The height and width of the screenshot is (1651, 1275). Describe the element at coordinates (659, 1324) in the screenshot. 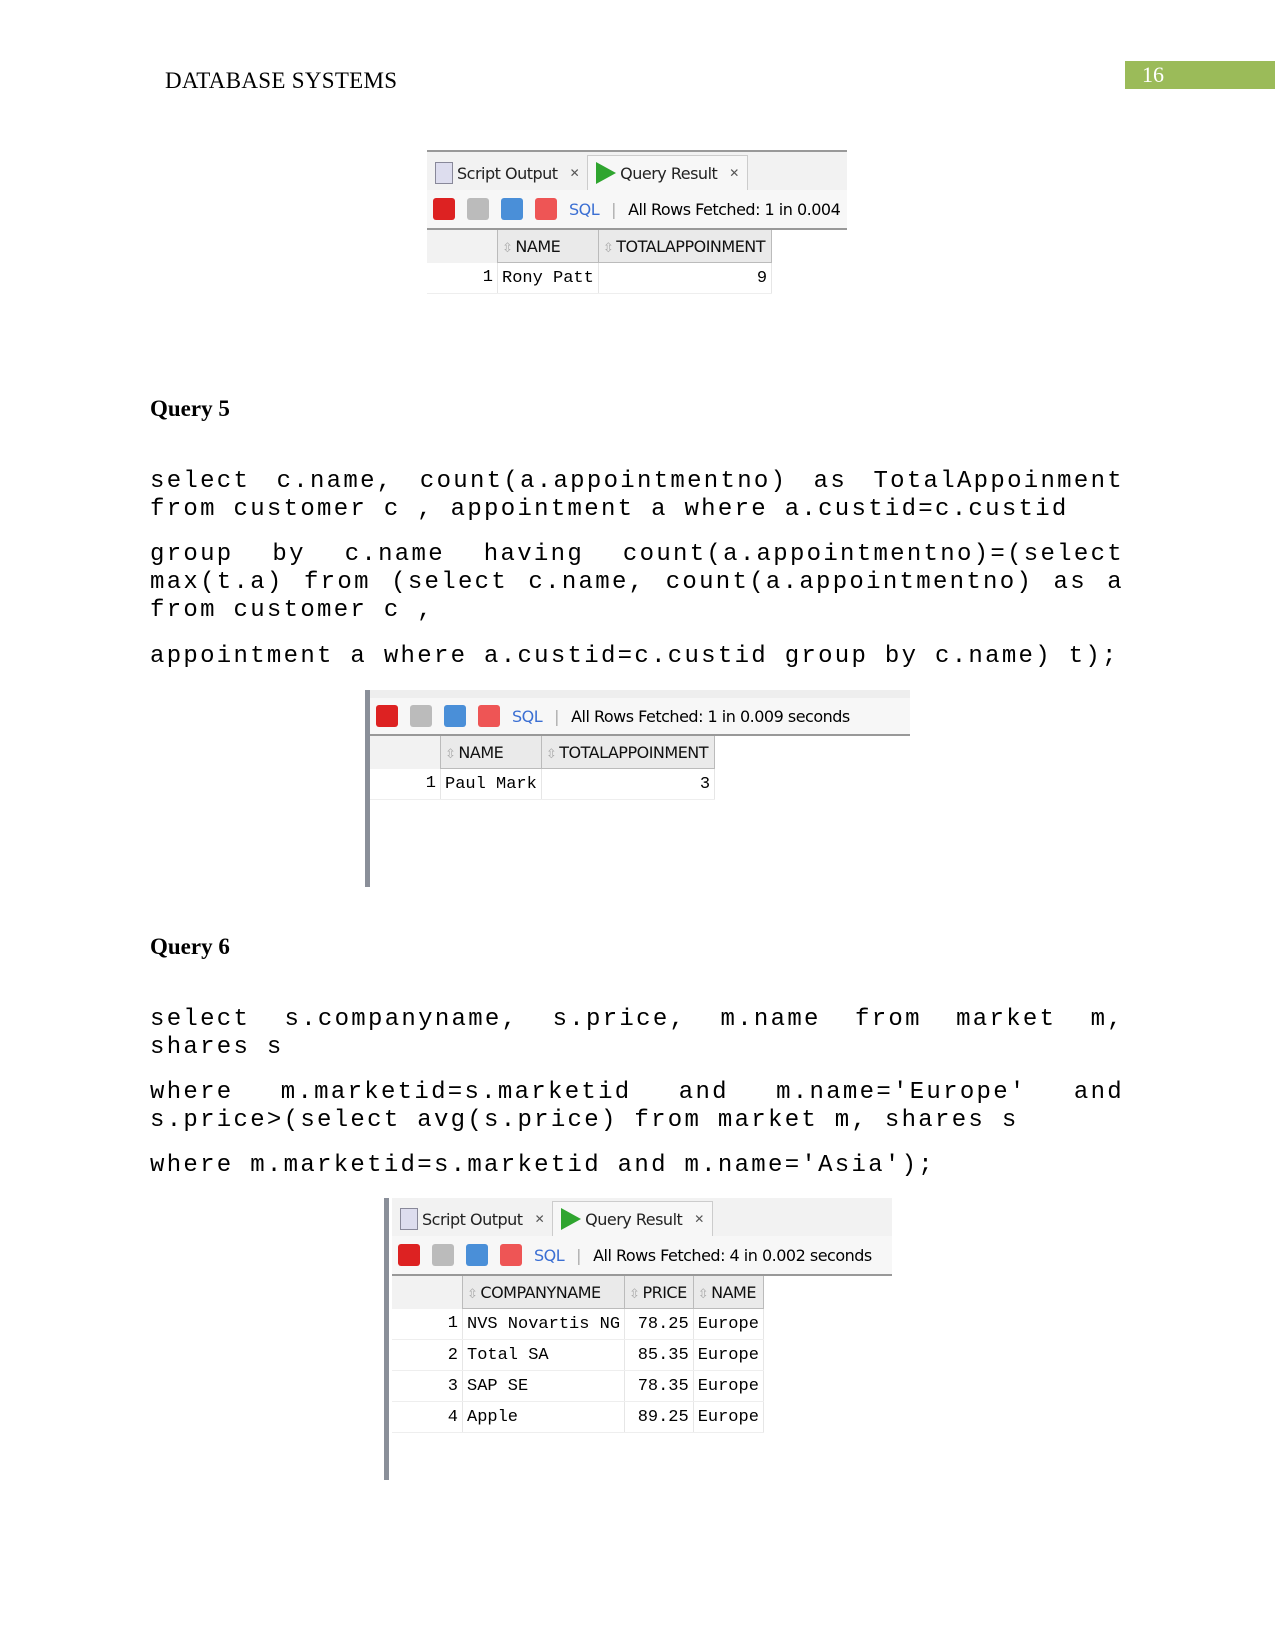

I see `cell: 78.25` at that location.